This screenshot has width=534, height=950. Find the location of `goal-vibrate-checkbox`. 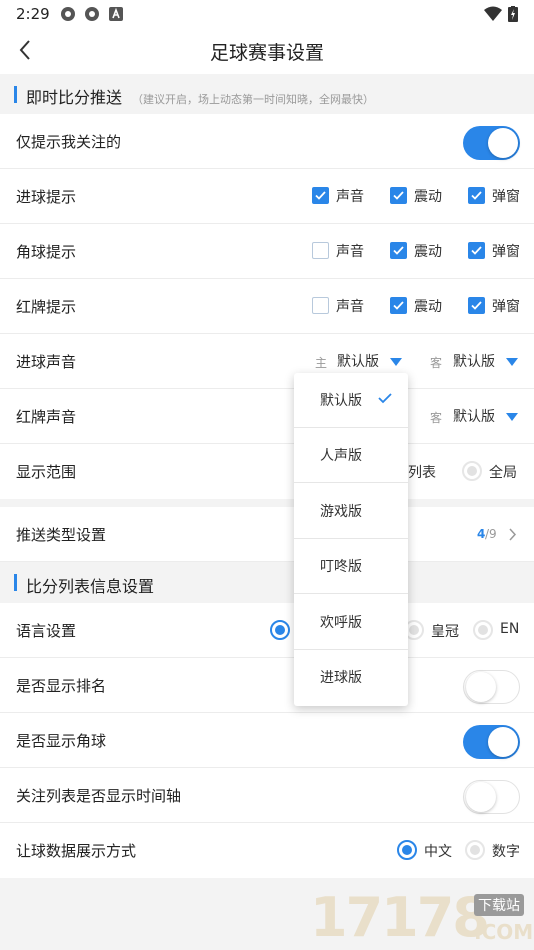

goal-vibrate-checkbox is located at coordinates (398, 195).